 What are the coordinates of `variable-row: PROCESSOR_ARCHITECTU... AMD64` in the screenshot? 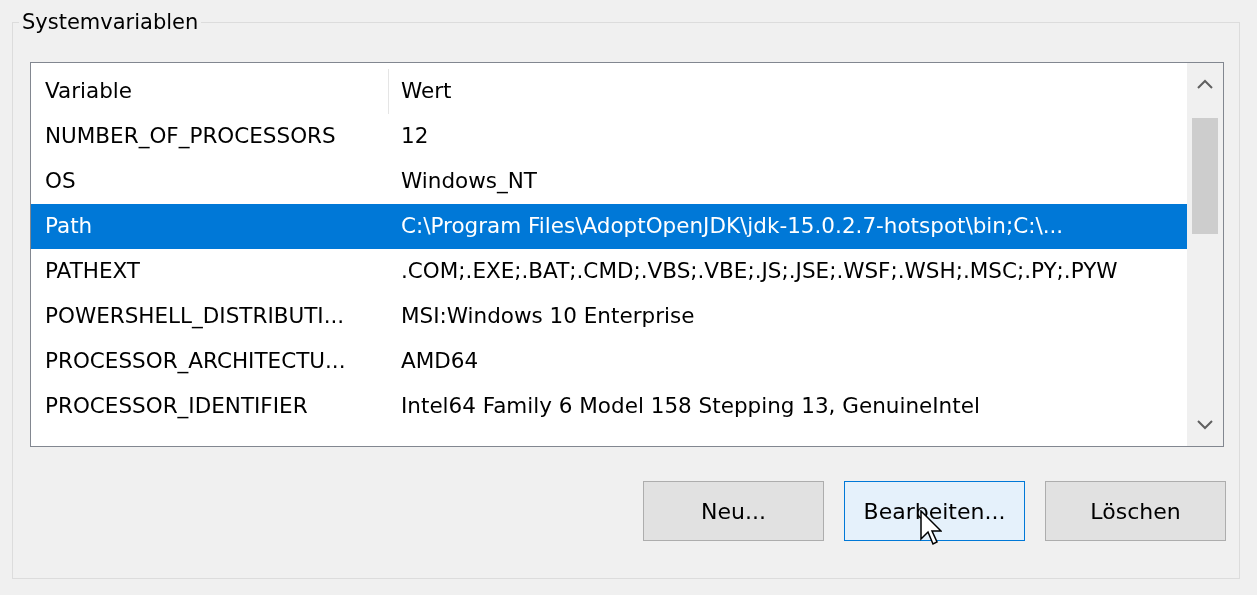 It's located at (609, 361).